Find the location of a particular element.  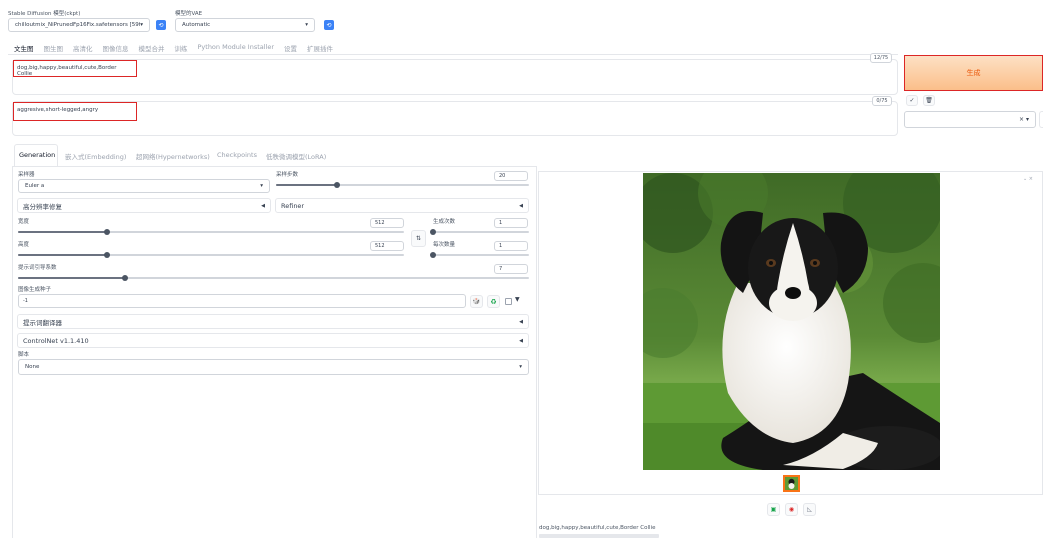

tab-checkpoint-merger: 模型合并 is located at coordinates (152, 48).